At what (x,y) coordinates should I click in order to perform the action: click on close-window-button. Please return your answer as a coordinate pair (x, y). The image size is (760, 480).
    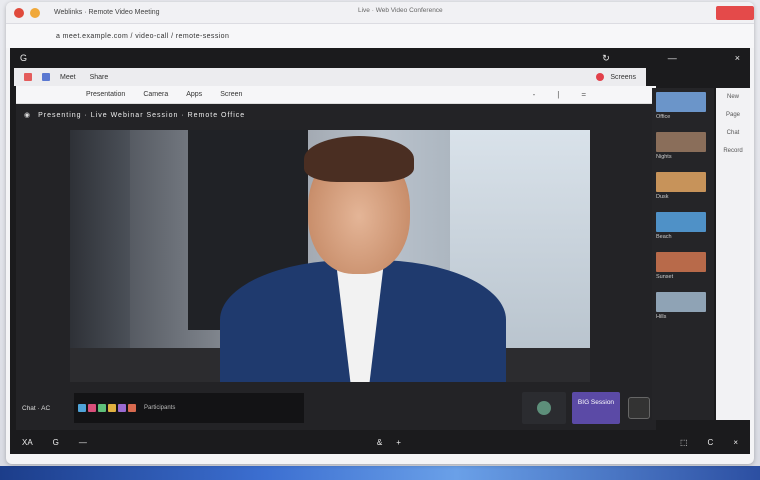
    Looking at the image, I should click on (735, 13).